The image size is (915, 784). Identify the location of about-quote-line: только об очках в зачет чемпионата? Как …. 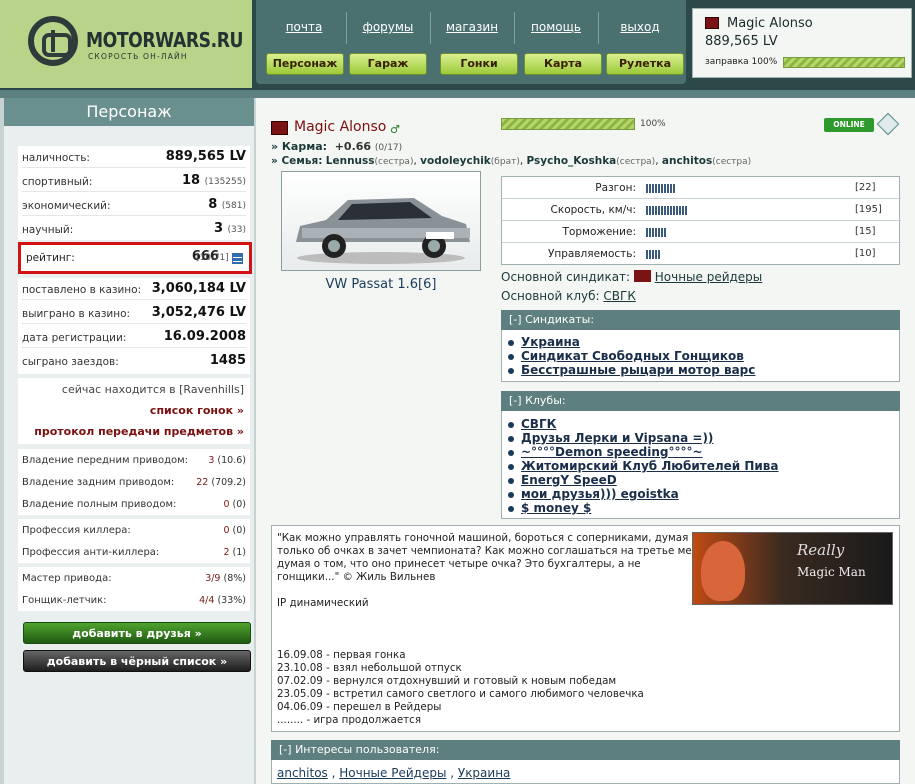
(495, 551).